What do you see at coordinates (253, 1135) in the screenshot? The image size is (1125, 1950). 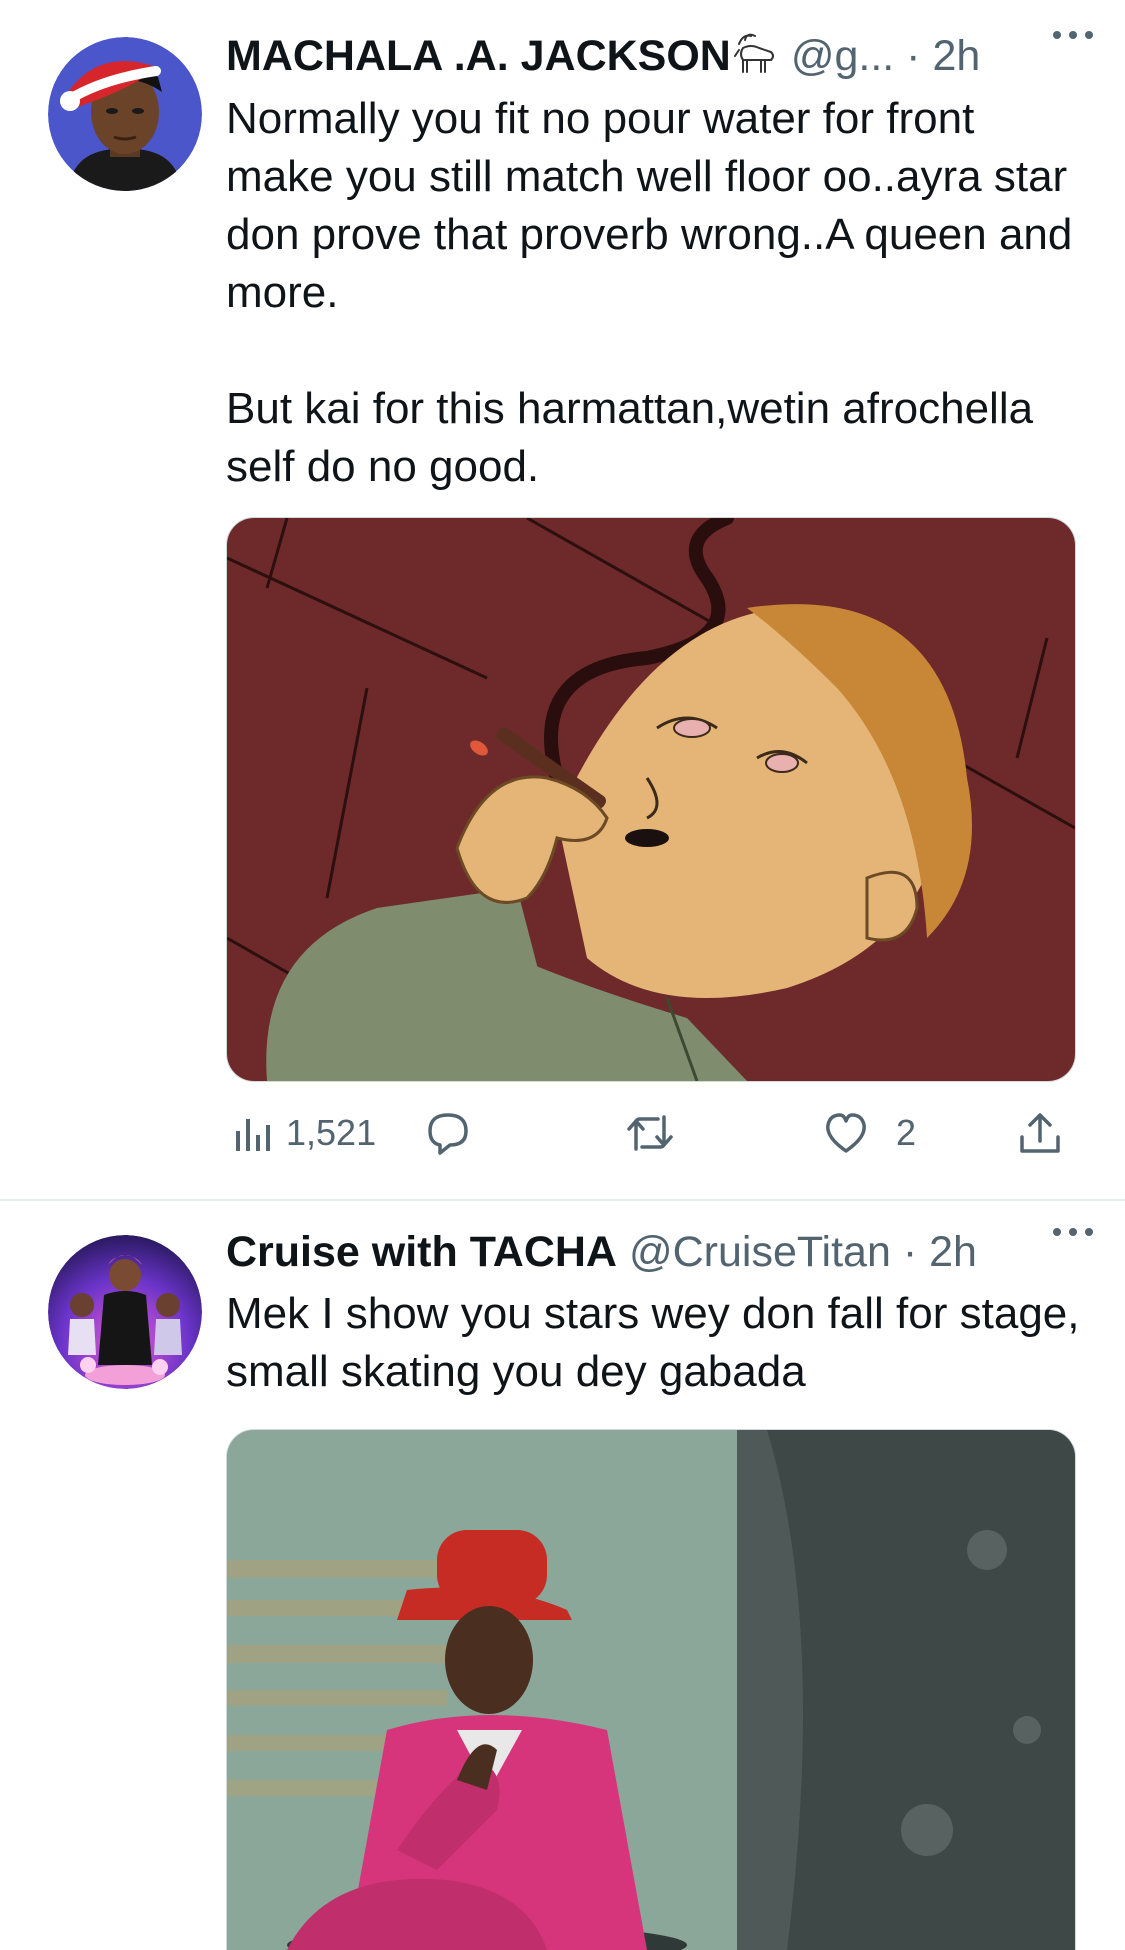 I see `views-icon` at bounding box center [253, 1135].